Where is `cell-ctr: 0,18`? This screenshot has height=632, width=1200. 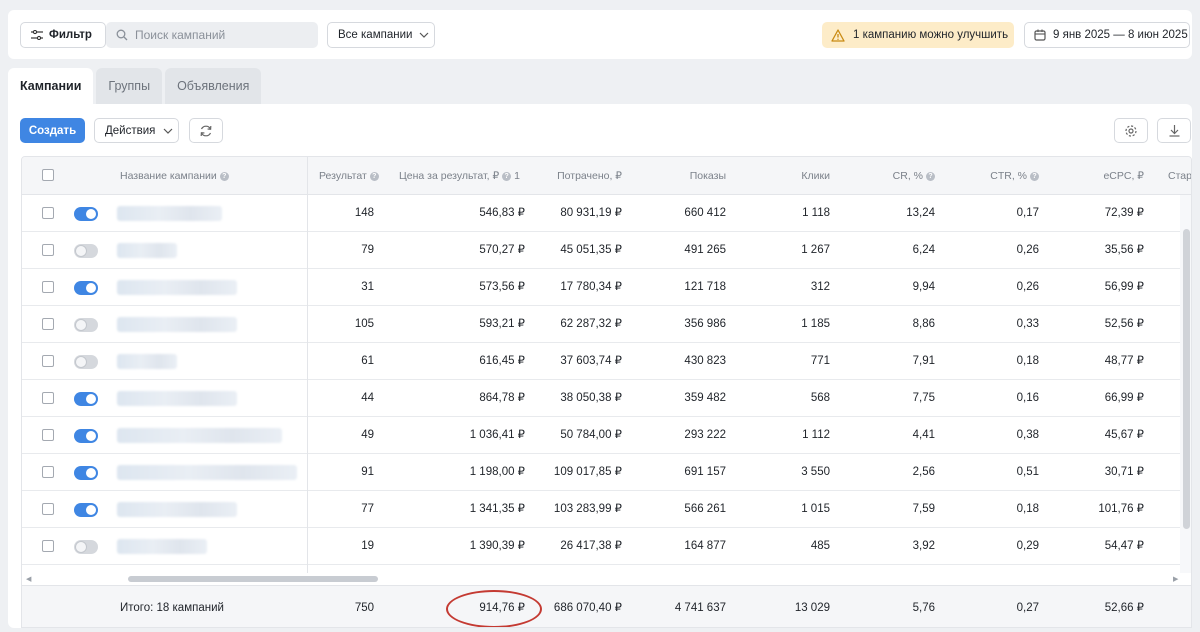 cell-ctr: 0,18 is located at coordinates (1027, 509).